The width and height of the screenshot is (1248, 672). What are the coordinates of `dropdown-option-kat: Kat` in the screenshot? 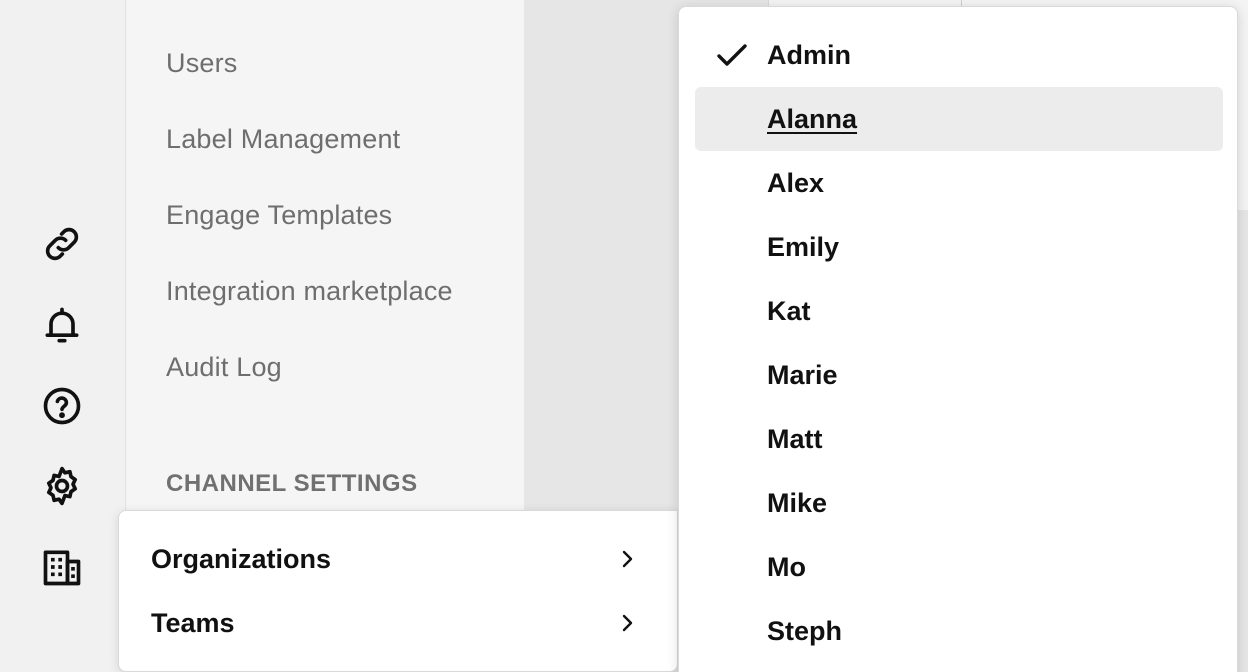 It's located at (959, 311).